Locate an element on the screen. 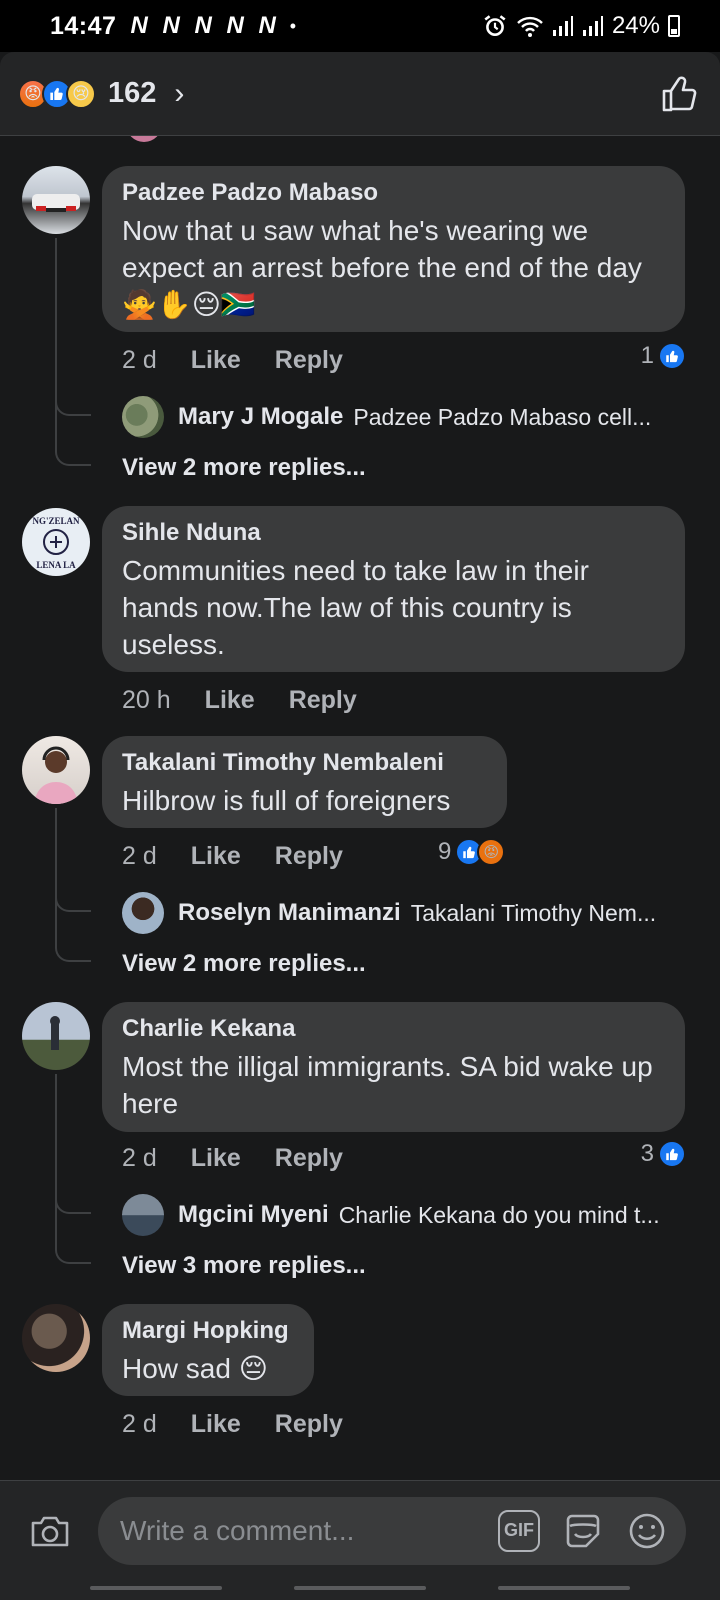  comment-text: How sad 😔 is located at coordinates (195, 1368).